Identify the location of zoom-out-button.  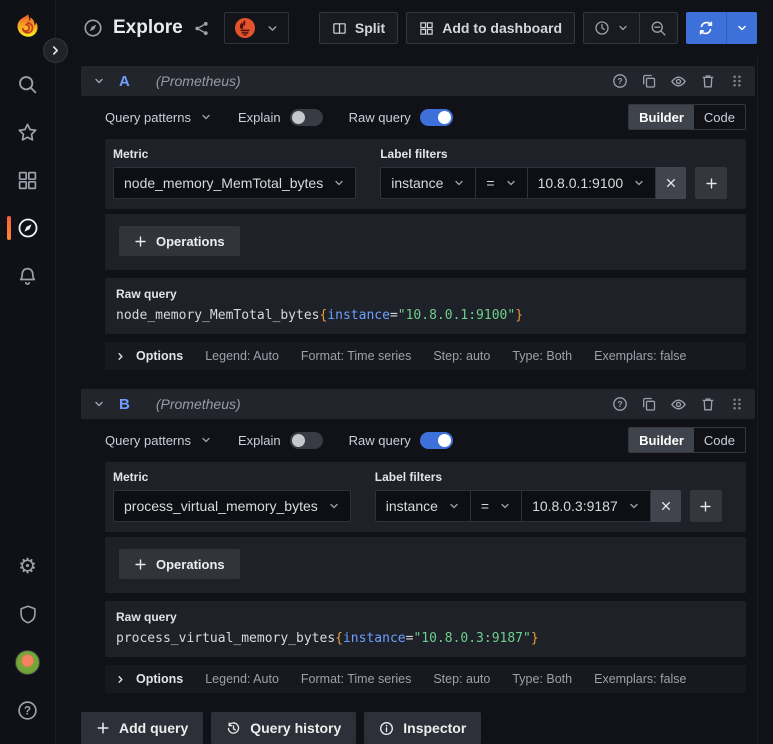
(658, 28).